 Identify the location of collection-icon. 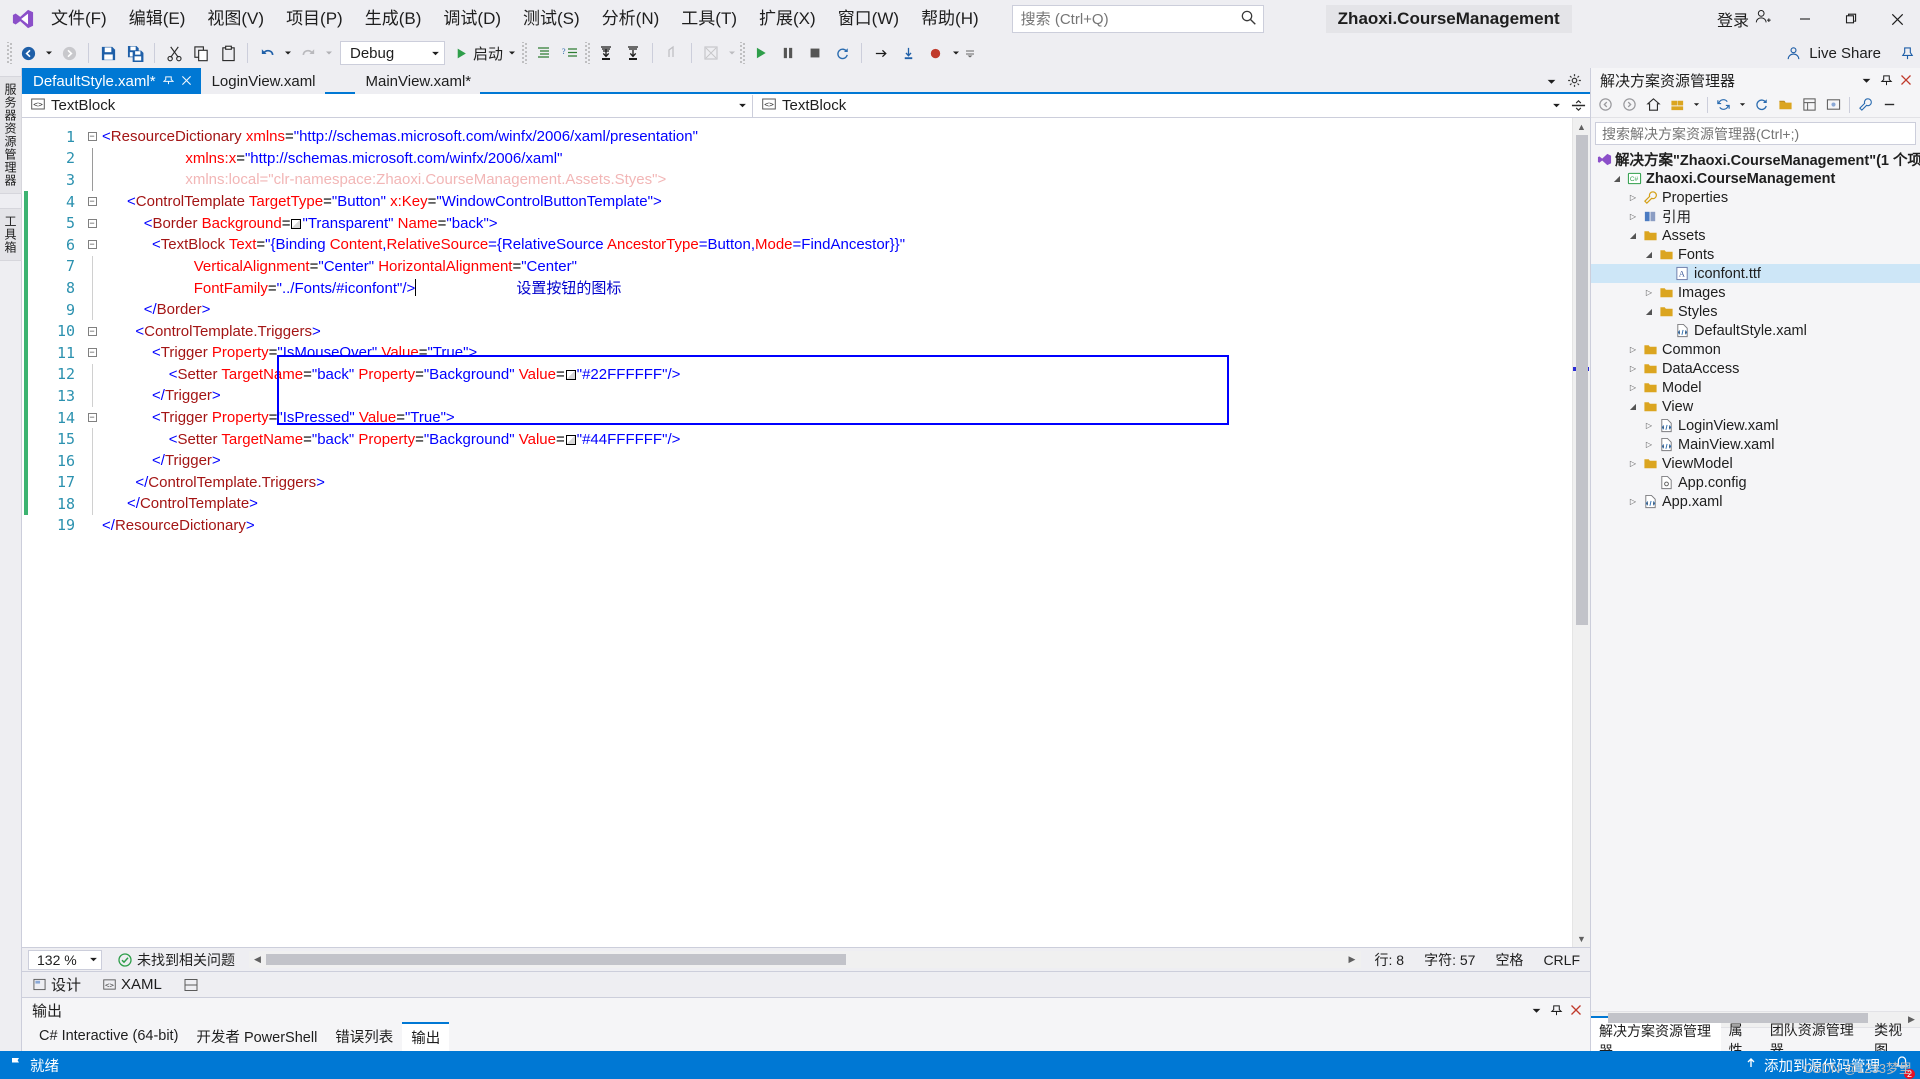
(1677, 105).